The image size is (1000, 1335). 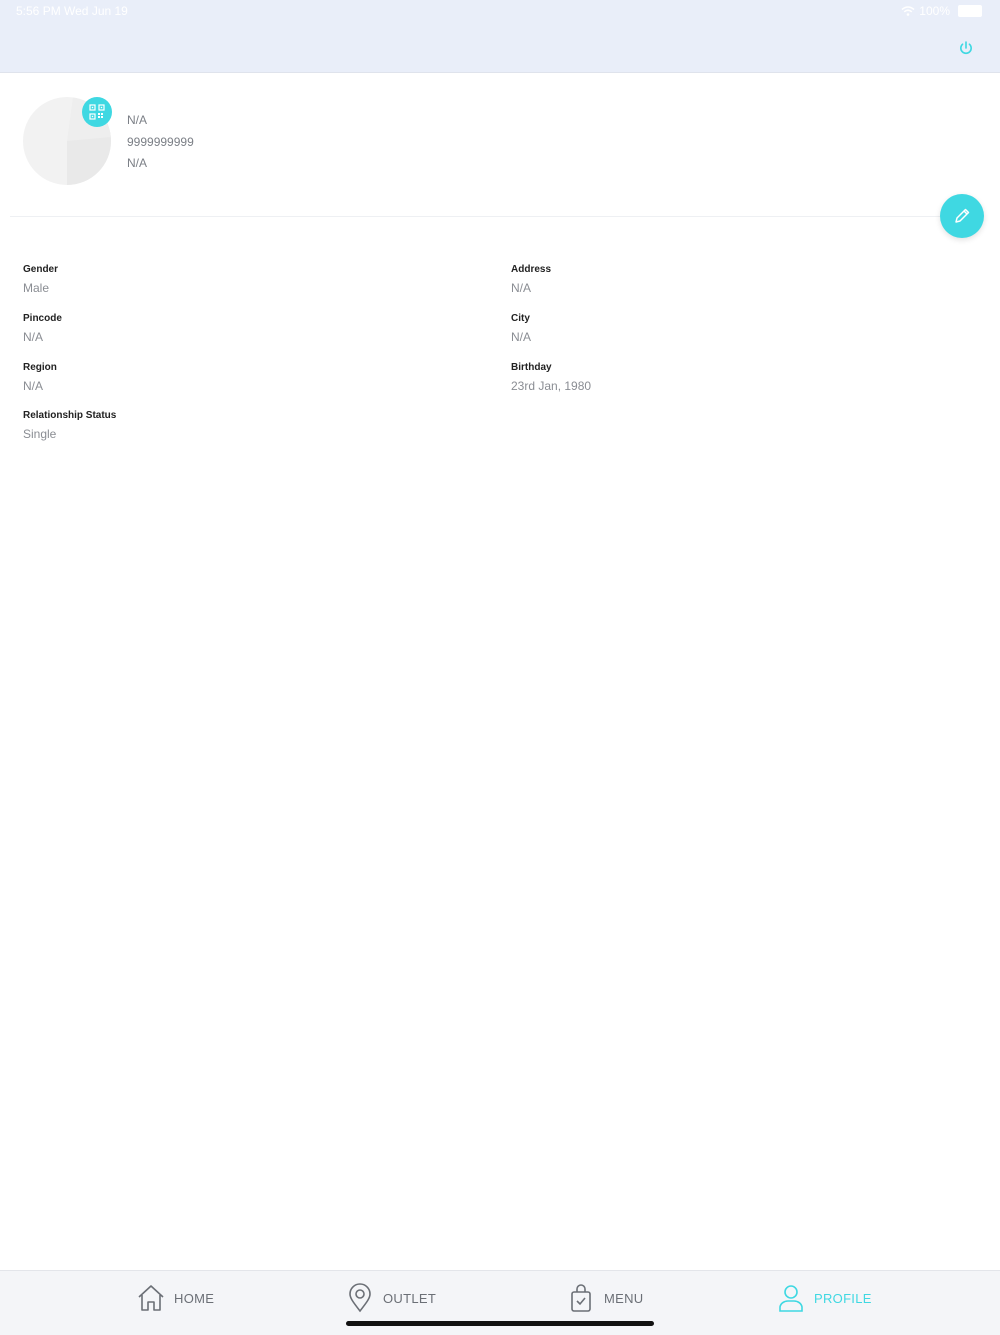 I want to click on pencil-icon, so click(x=962, y=215).